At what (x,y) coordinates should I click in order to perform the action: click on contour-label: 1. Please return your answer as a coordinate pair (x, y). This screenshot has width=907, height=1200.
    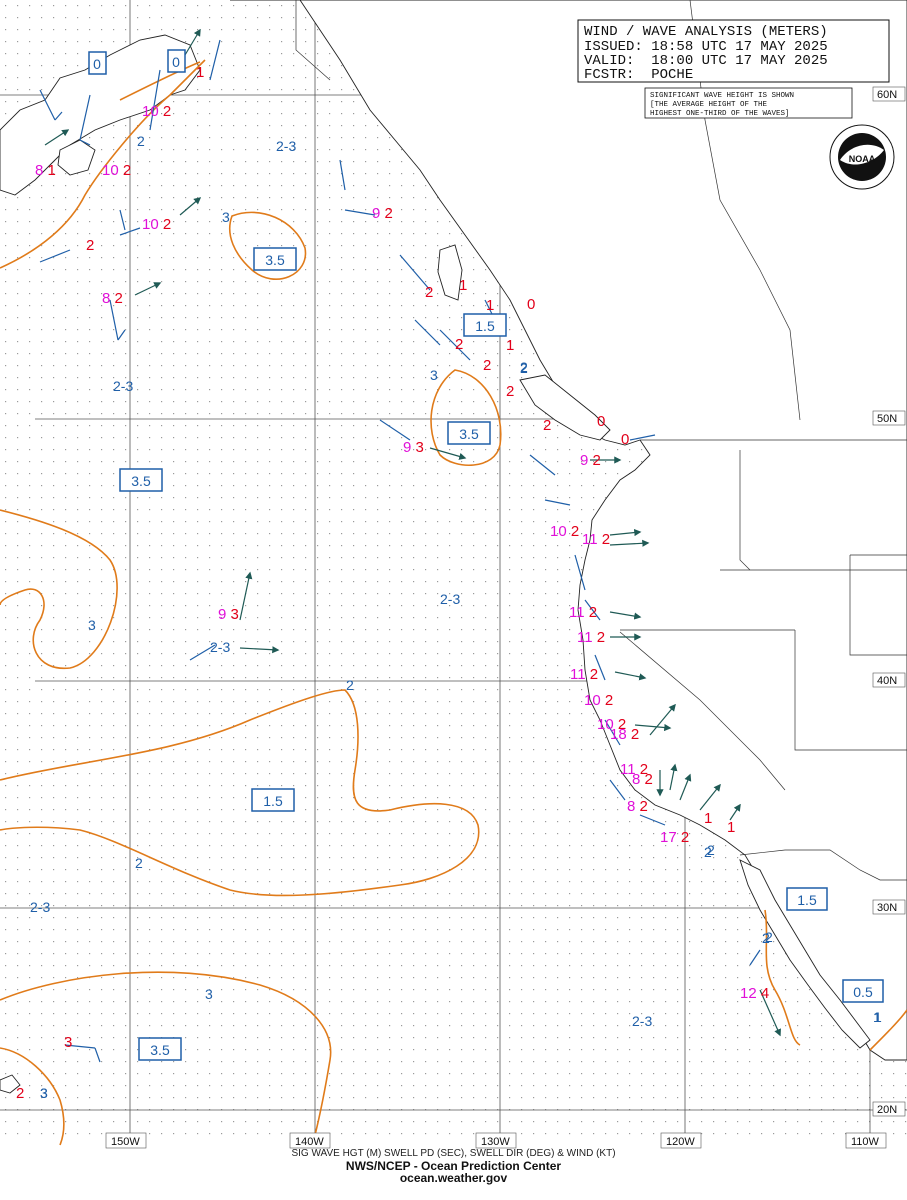
    Looking at the image, I should click on (878, 1017).